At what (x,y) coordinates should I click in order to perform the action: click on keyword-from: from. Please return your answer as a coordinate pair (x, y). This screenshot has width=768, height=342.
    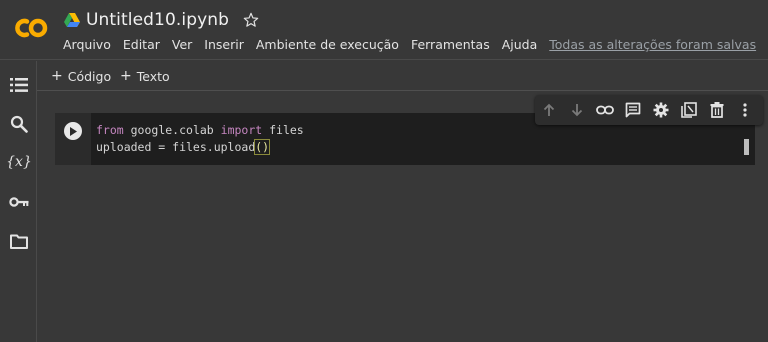
    Looking at the image, I should click on (110, 130).